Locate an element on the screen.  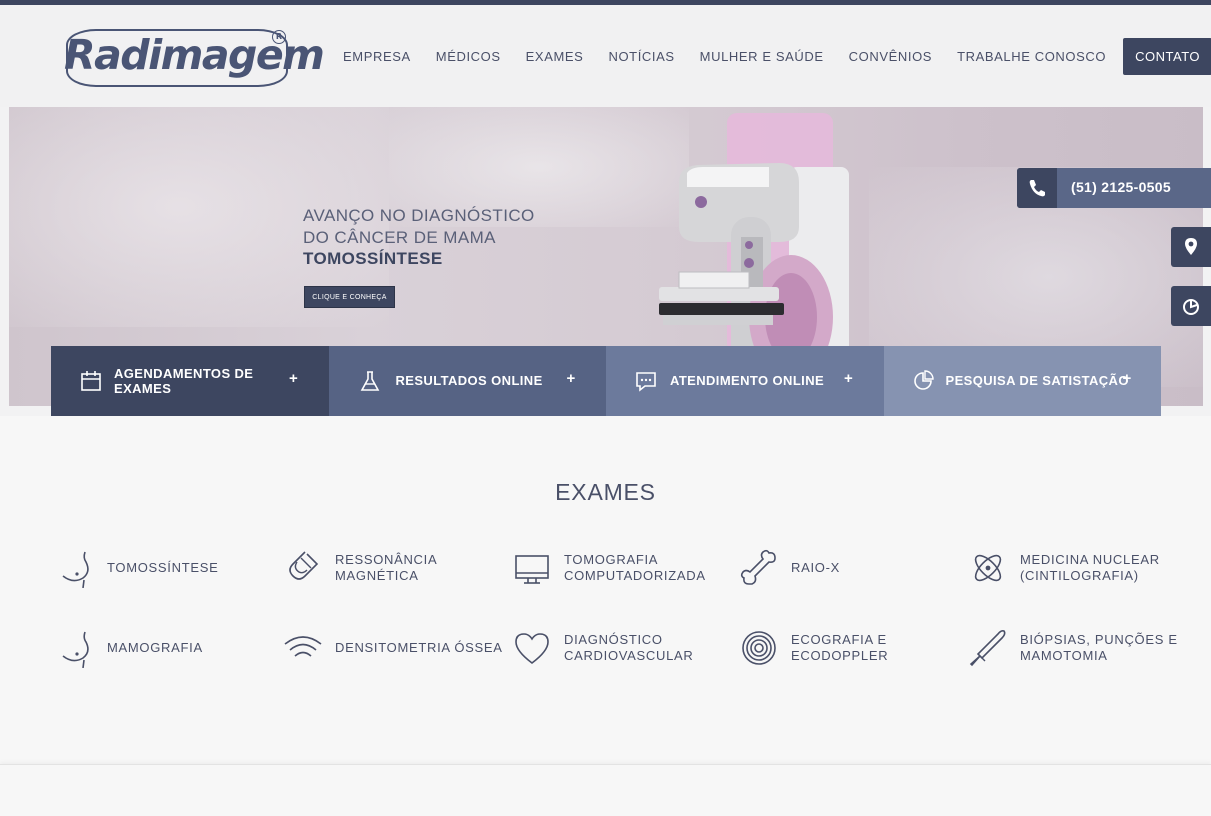
exam-cardiovascular: DIAGNÓSTICO CARDIOVASCULAR is located at coordinates (628, 648).